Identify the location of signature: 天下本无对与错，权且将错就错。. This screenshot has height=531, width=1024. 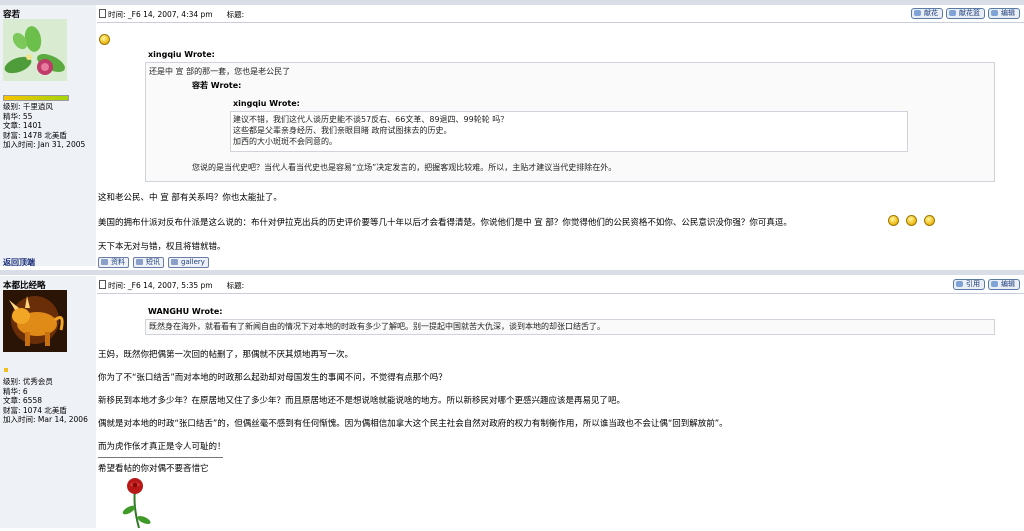
(162, 247).